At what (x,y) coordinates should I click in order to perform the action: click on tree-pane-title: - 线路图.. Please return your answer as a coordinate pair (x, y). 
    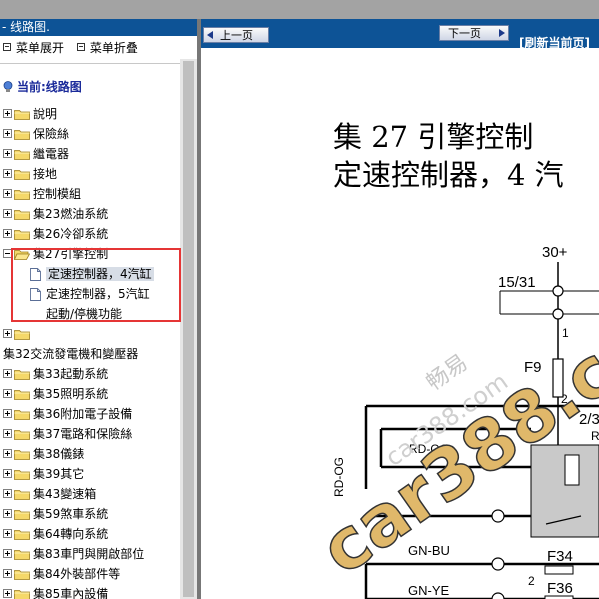
    Looking at the image, I should click on (98, 27).